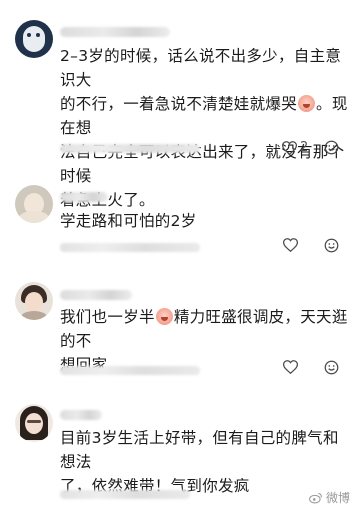  I want to click on comment-text: 目前3岁生活上好带，但有自己的脾气和想法 了，依然难带！气到你发疯, so click(199, 462).